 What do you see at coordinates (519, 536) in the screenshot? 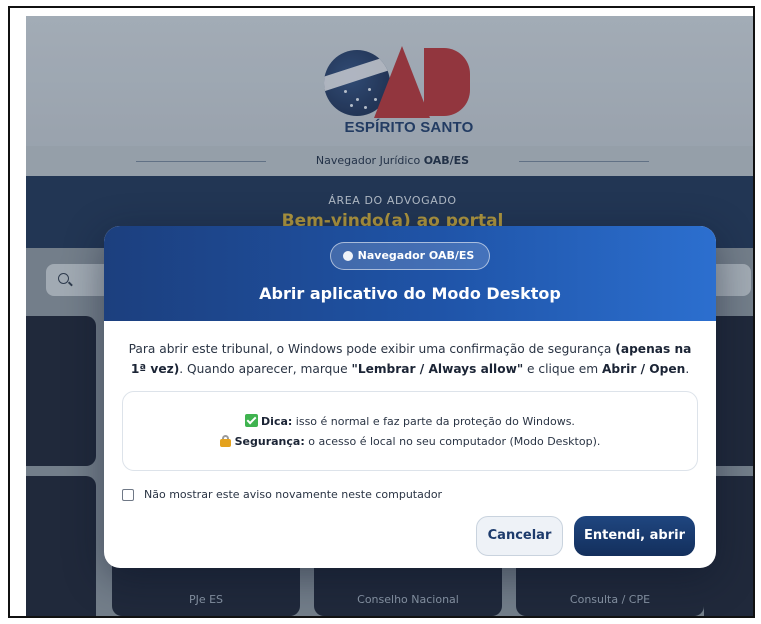
I see `cancel-button: Cancelar` at bounding box center [519, 536].